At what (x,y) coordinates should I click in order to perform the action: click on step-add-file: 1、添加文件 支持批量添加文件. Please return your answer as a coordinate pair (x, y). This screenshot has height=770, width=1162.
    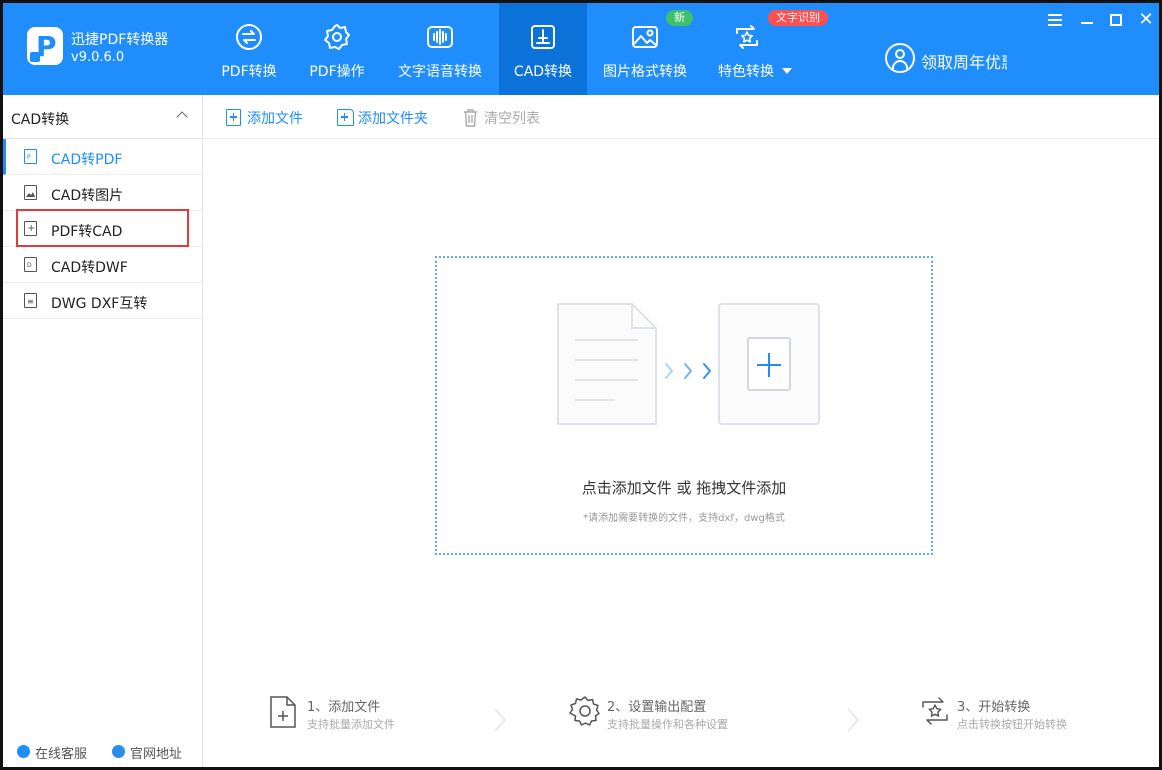
    Looking at the image, I should click on (369, 715).